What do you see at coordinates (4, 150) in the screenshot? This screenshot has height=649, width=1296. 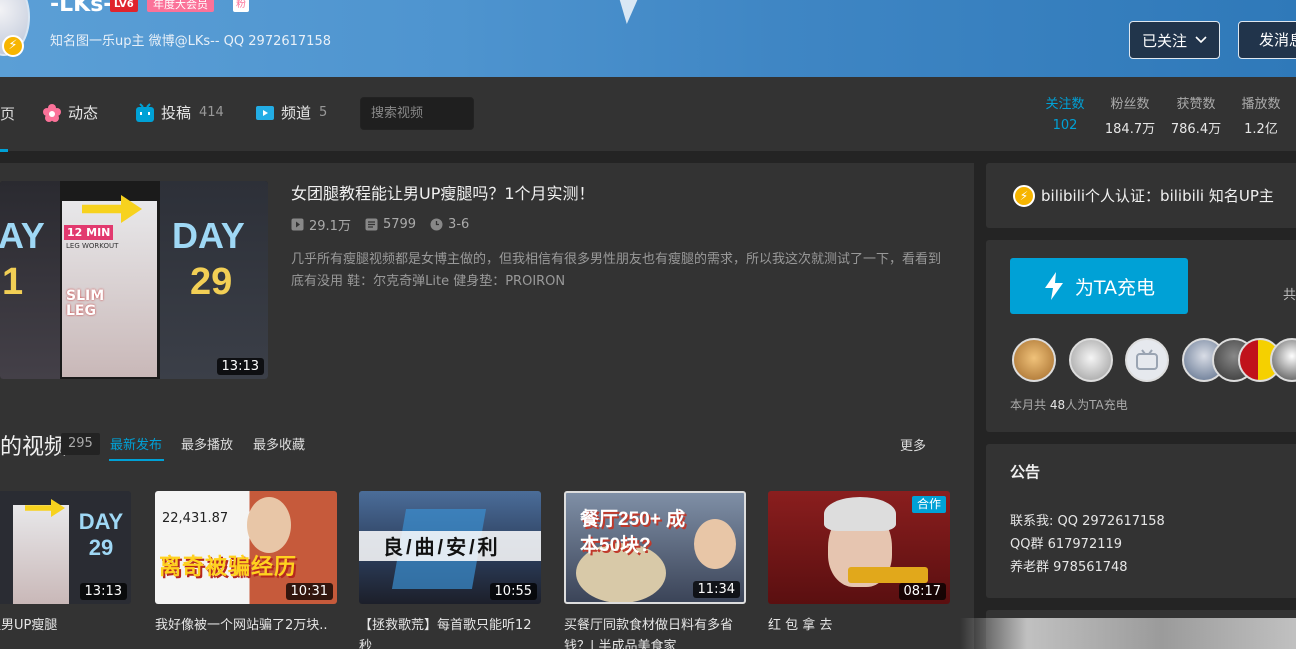 I see `active-tab-indicator` at bounding box center [4, 150].